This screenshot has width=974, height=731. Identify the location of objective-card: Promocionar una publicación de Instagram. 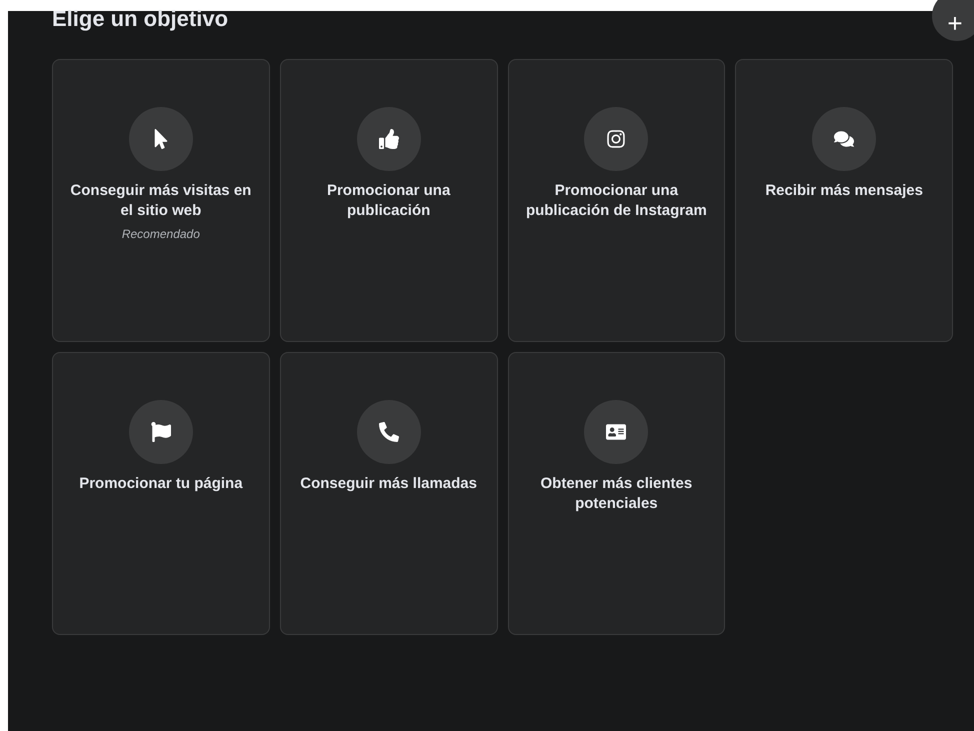
(617, 200).